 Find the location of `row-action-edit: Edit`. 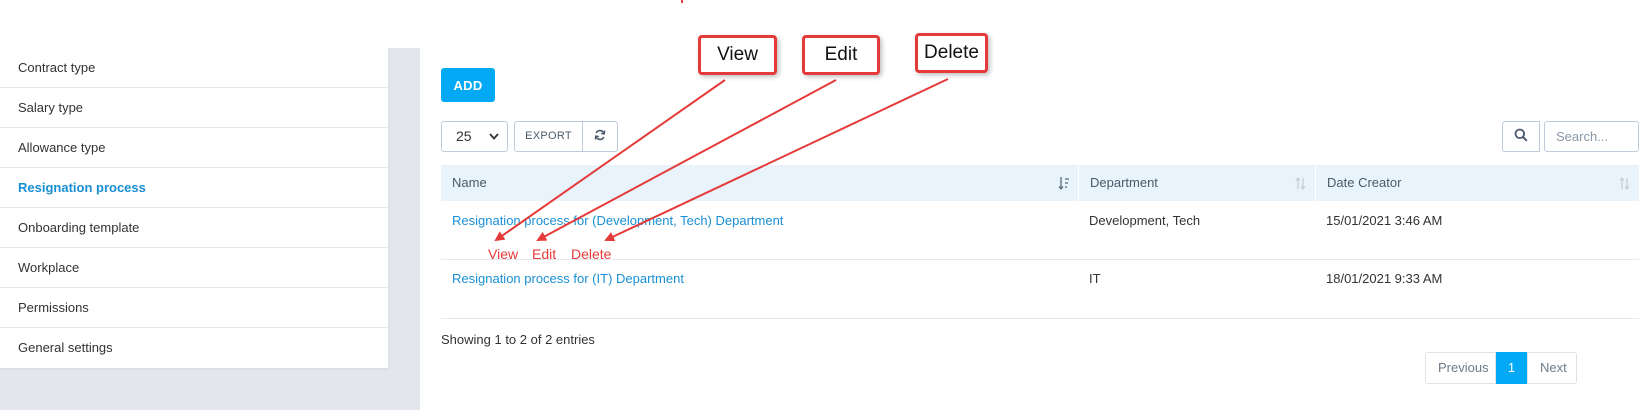

row-action-edit: Edit is located at coordinates (544, 254).